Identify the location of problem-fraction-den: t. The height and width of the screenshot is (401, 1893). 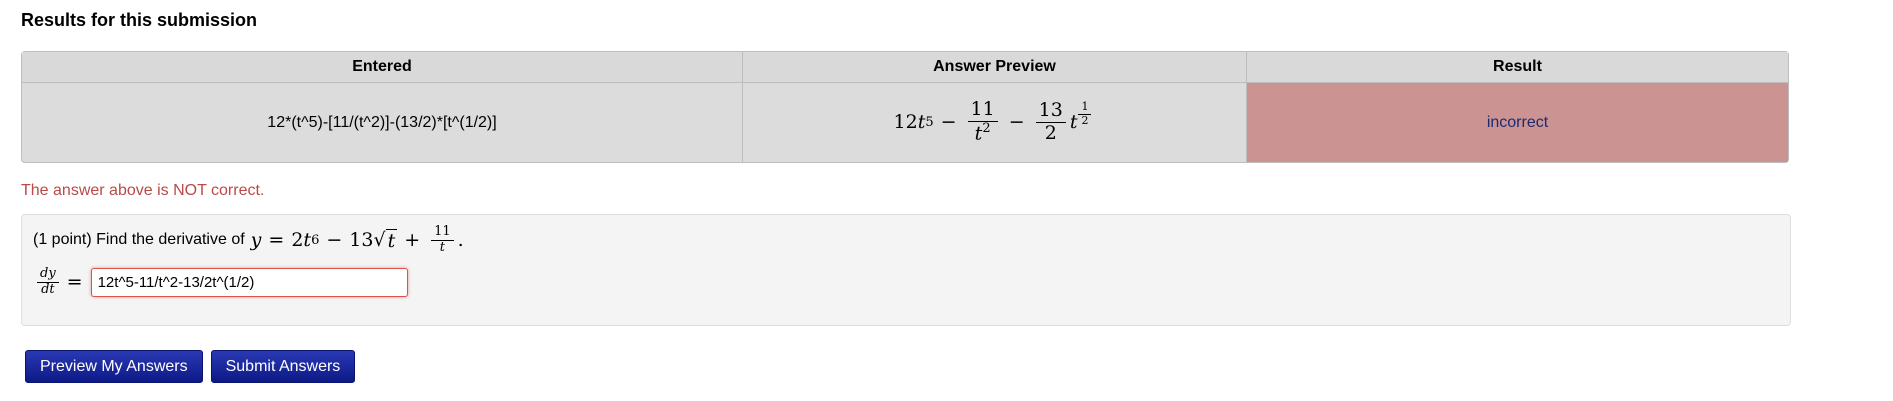
(442, 247).